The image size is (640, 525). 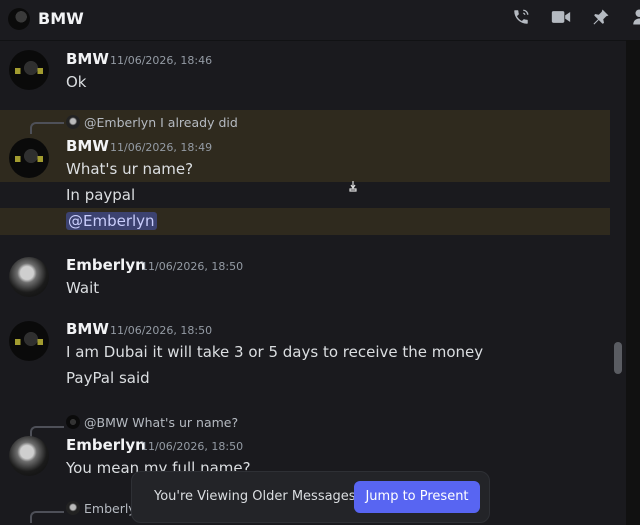 What do you see at coordinates (120, 122) in the screenshot?
I see `reply-mention: @Emberlyn` at bounding box center [120, 122].